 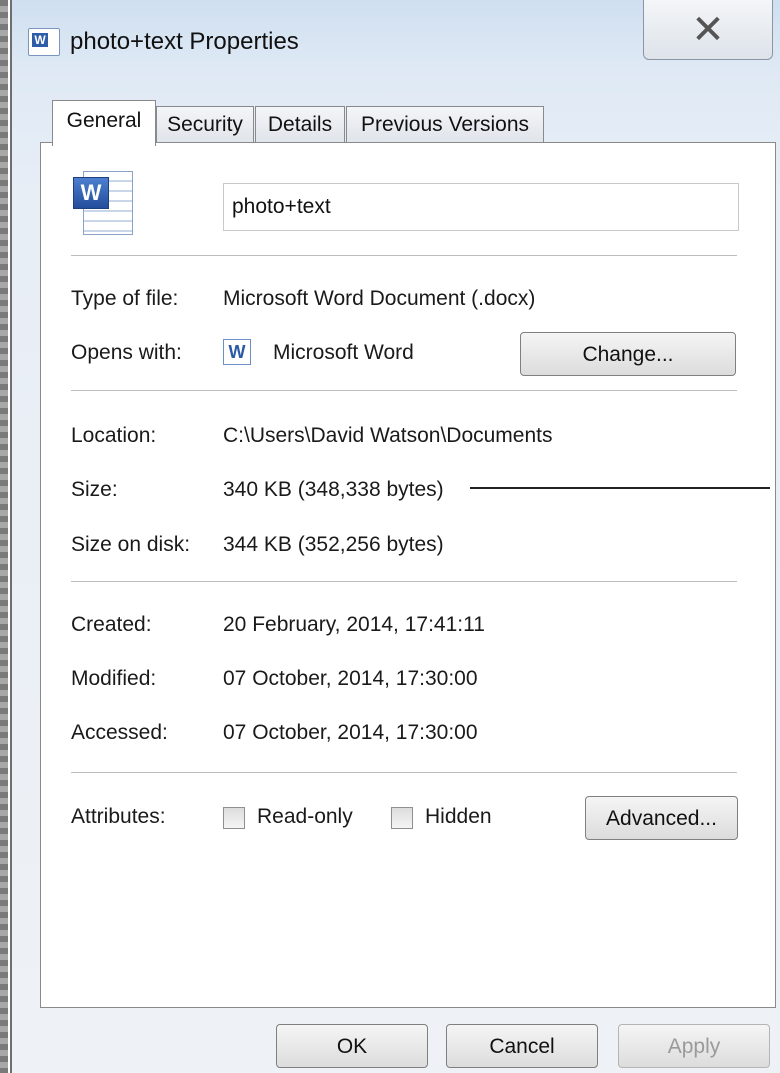 What do you see at coordinates (333, 544) in the screenshot?
I see `size-on-disk-value: 344 KB (352,256 bytes)` at bounding box center [333, 544].